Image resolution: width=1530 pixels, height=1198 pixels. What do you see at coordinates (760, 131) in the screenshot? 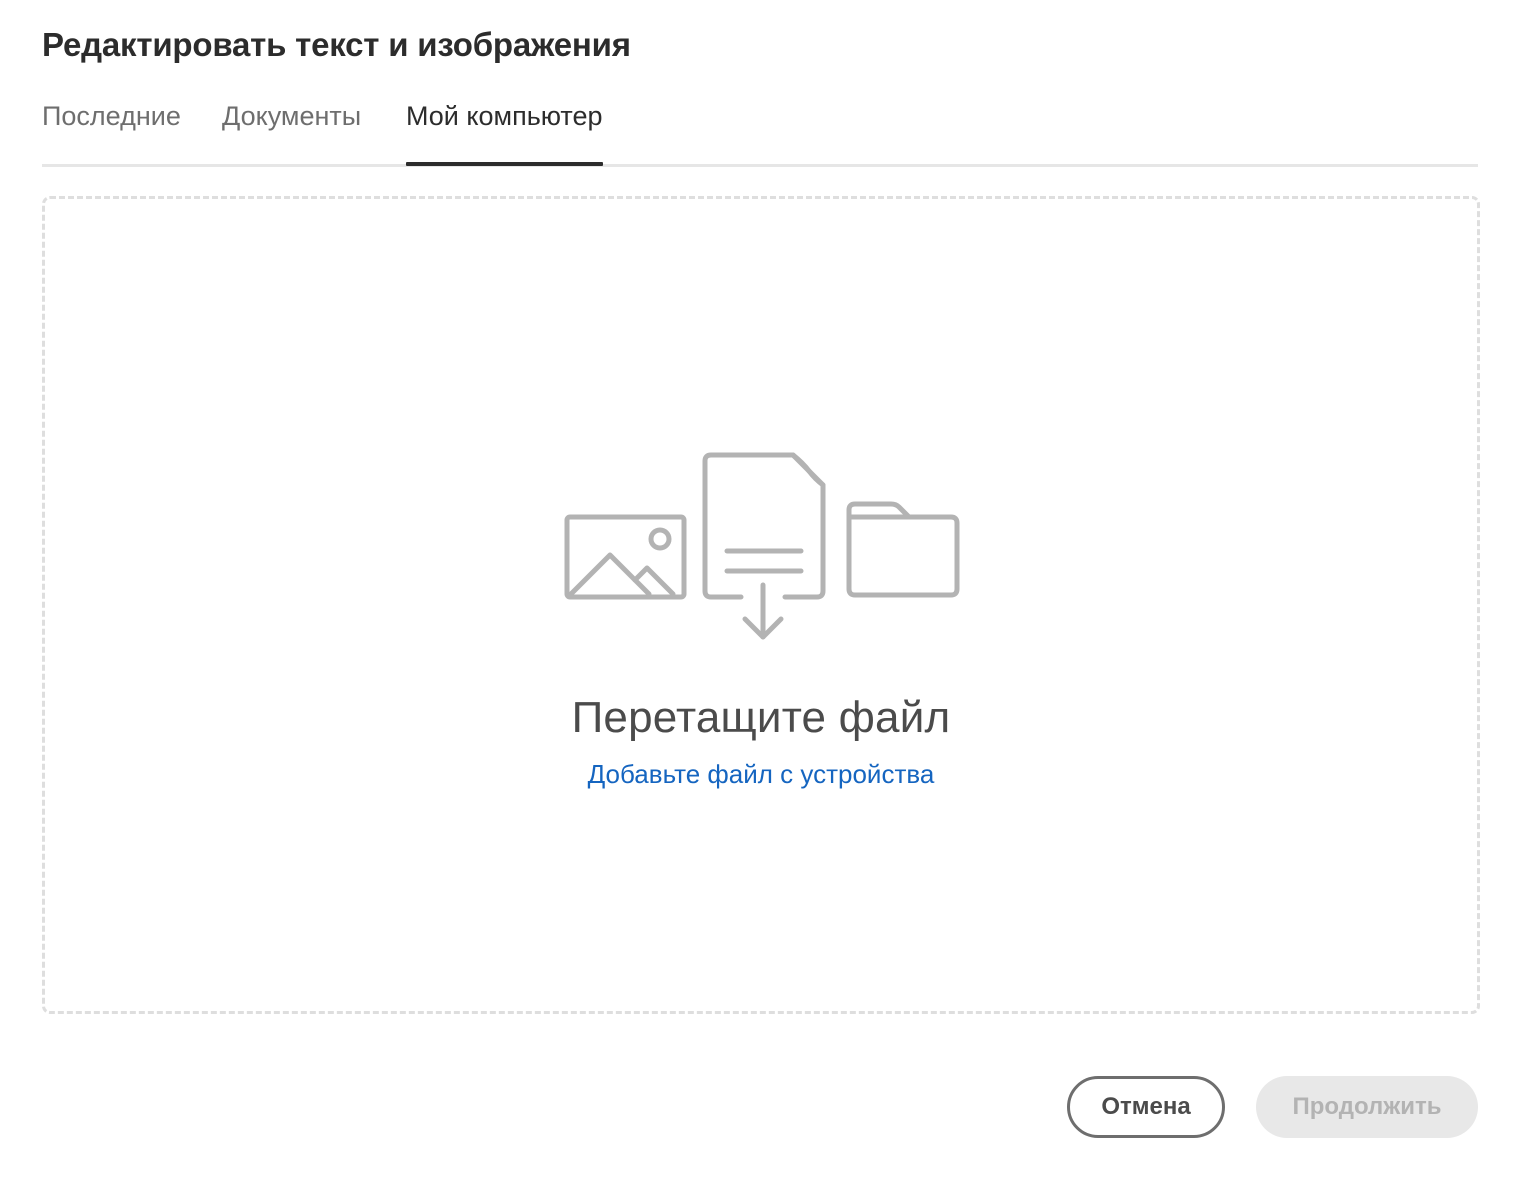
I see `tab-bar: Последние Документы Мой компьютер` at bounding box center [760, 131].